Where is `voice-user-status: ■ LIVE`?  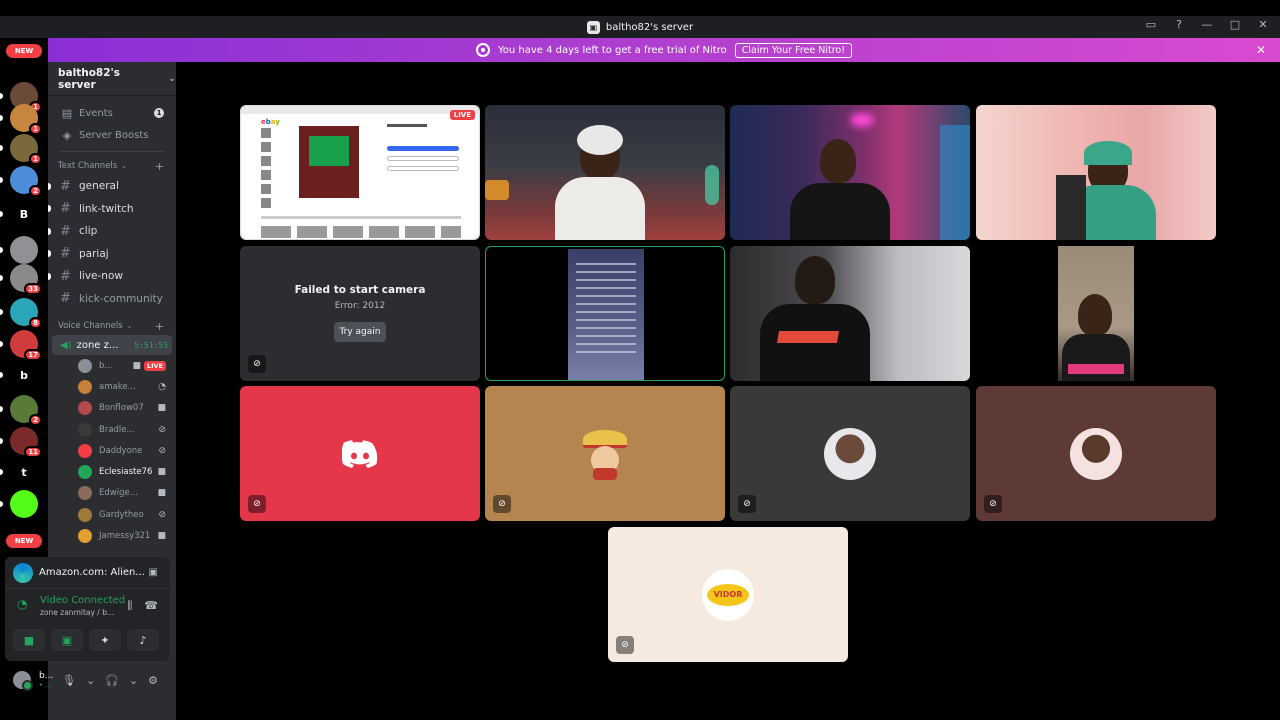
voice-user-status: ■ LIVE is located at coordinates (149, 365).